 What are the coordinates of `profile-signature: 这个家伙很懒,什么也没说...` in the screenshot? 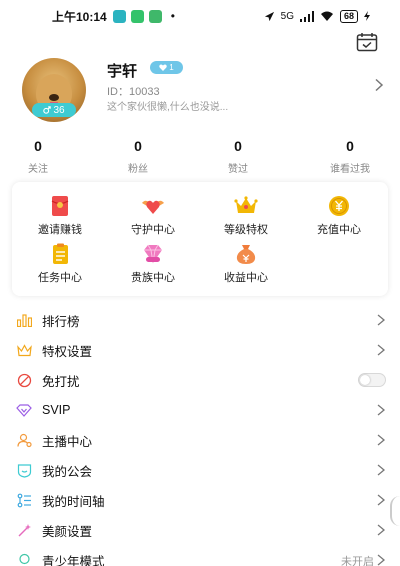 It's located at (168, 107).